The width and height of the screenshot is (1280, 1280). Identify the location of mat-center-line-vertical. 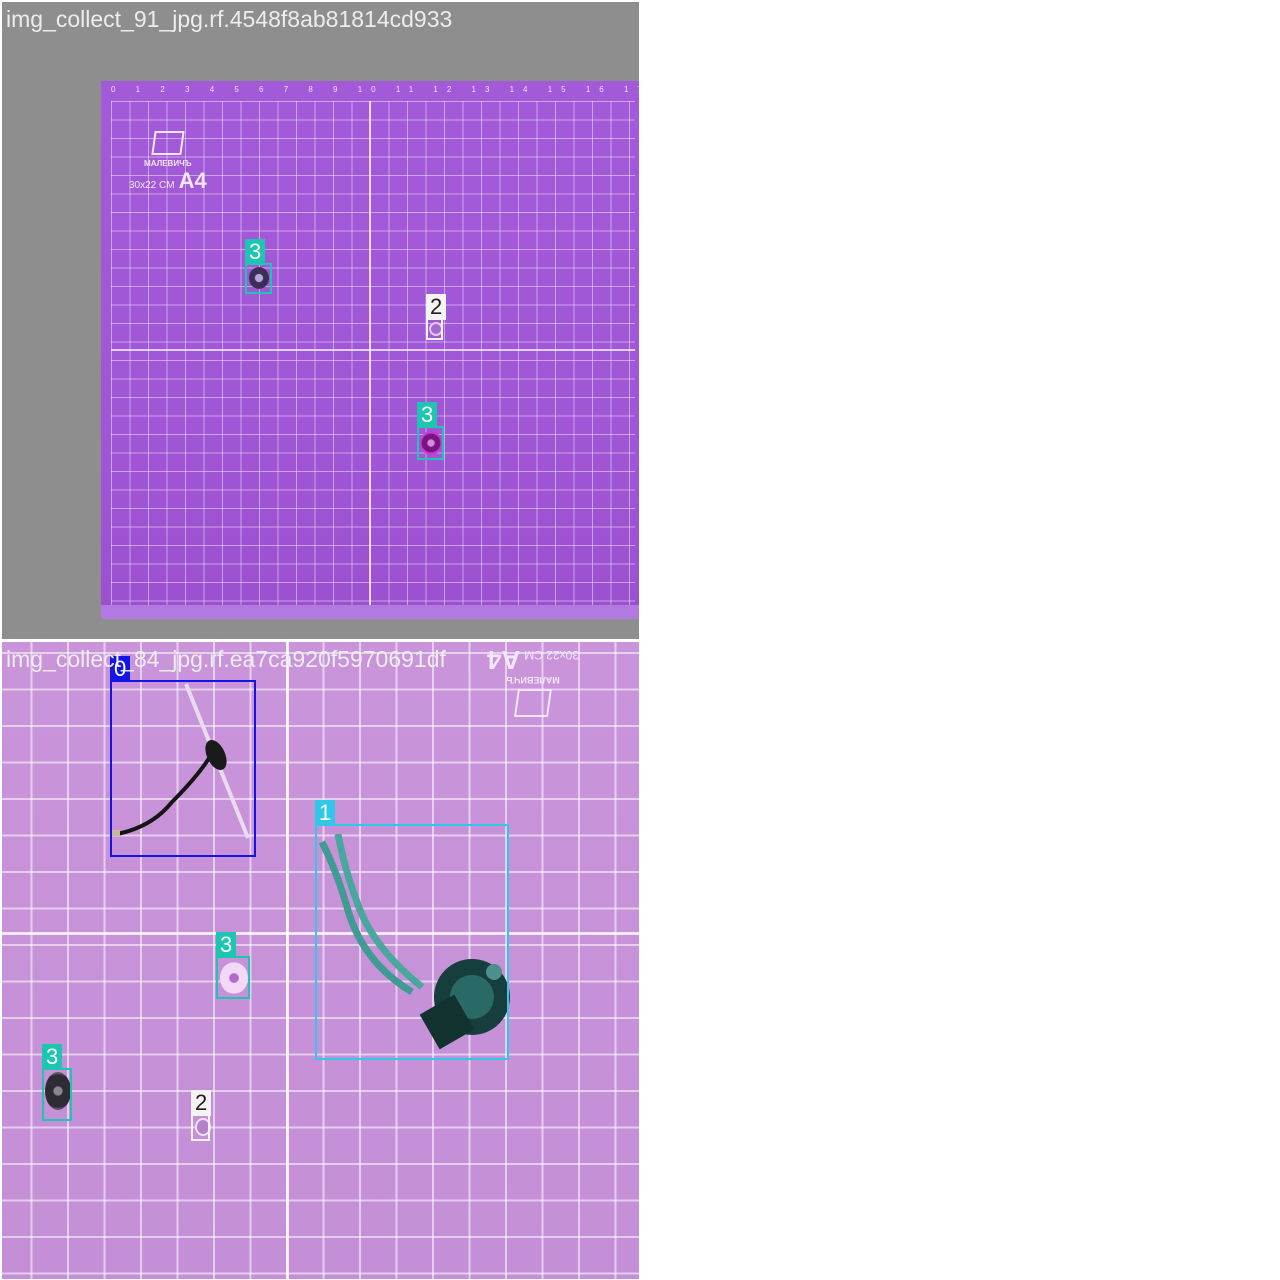
(370, 353).